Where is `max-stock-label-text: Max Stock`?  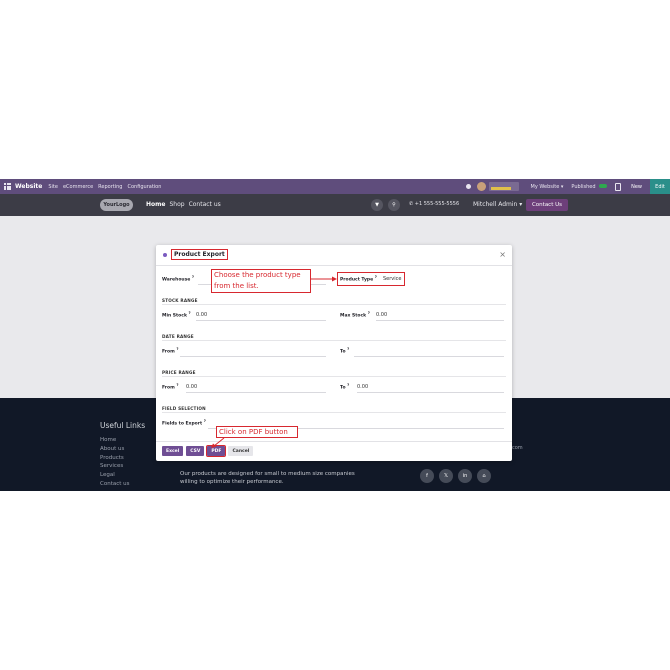
max-stock-label-text: Max Stock is located at coordinates (353, 316).